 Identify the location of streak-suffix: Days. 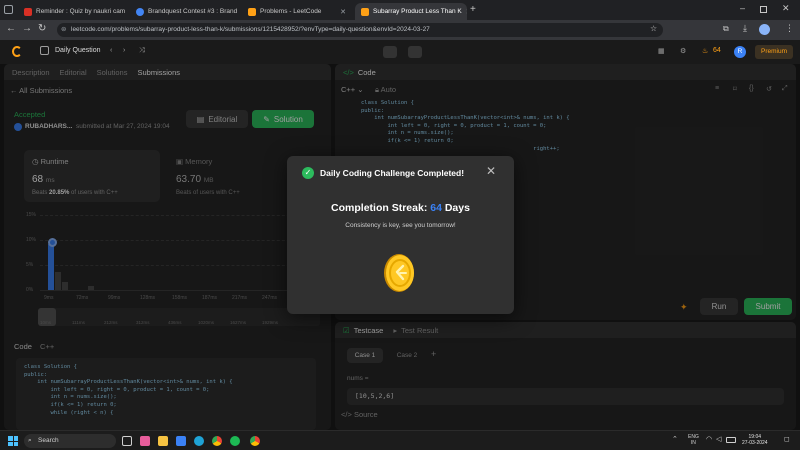
(457, 208).